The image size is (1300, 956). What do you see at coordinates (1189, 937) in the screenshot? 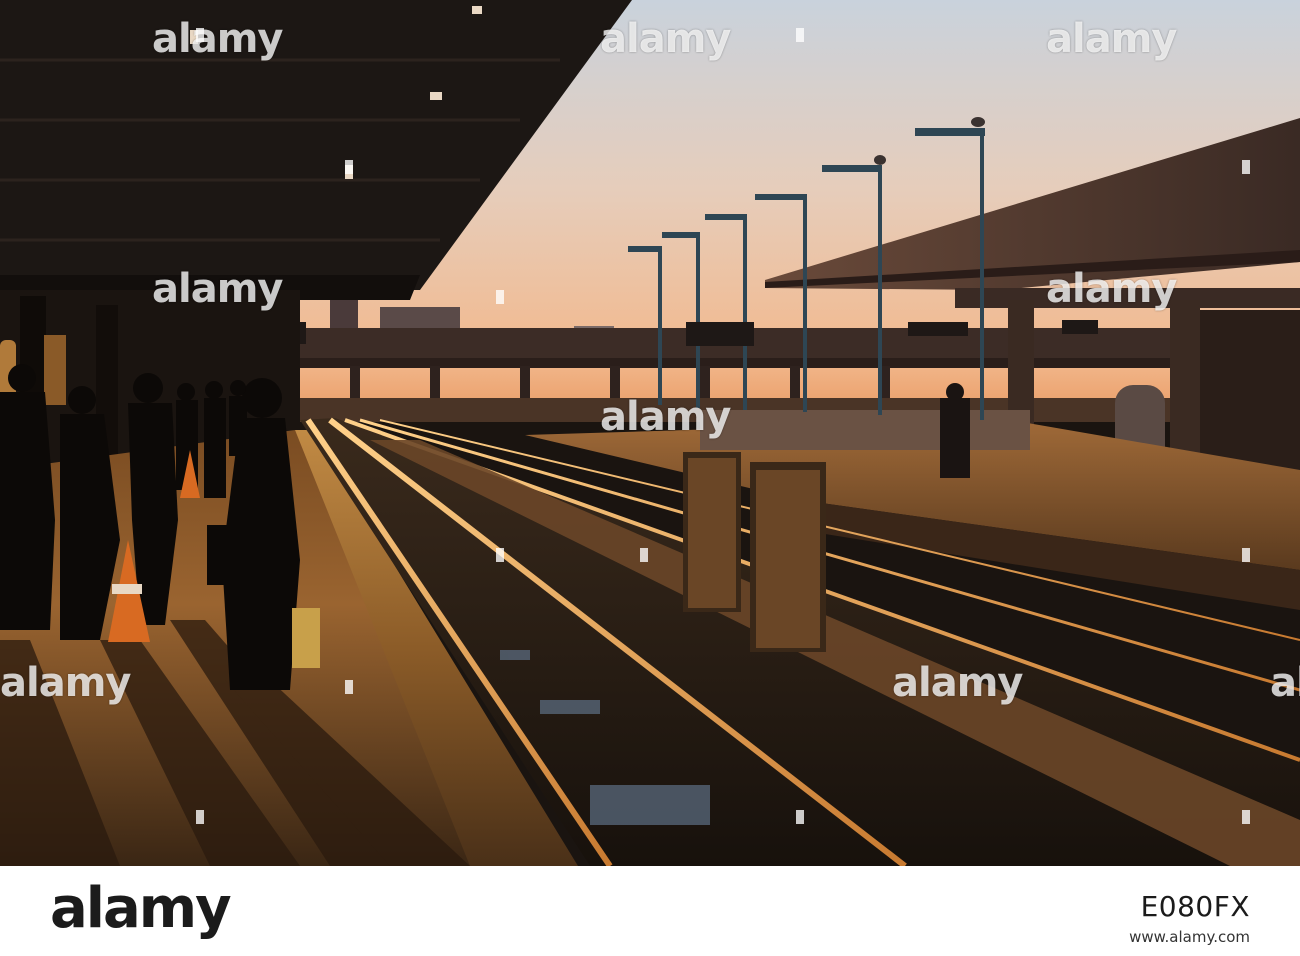
I see `site-url: www.alamy.com` at bounding box center [1189, 937].